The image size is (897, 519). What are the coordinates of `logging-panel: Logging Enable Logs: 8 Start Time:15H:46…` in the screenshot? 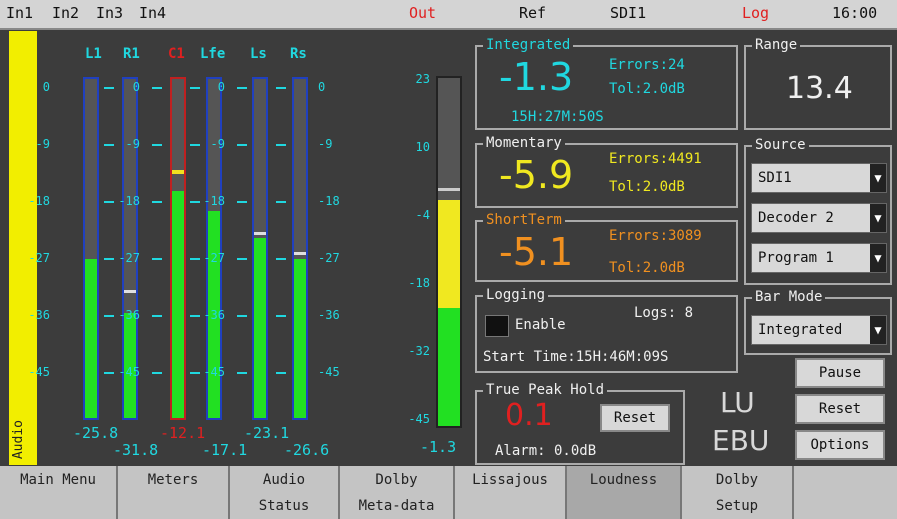 It's located at (606, 330).